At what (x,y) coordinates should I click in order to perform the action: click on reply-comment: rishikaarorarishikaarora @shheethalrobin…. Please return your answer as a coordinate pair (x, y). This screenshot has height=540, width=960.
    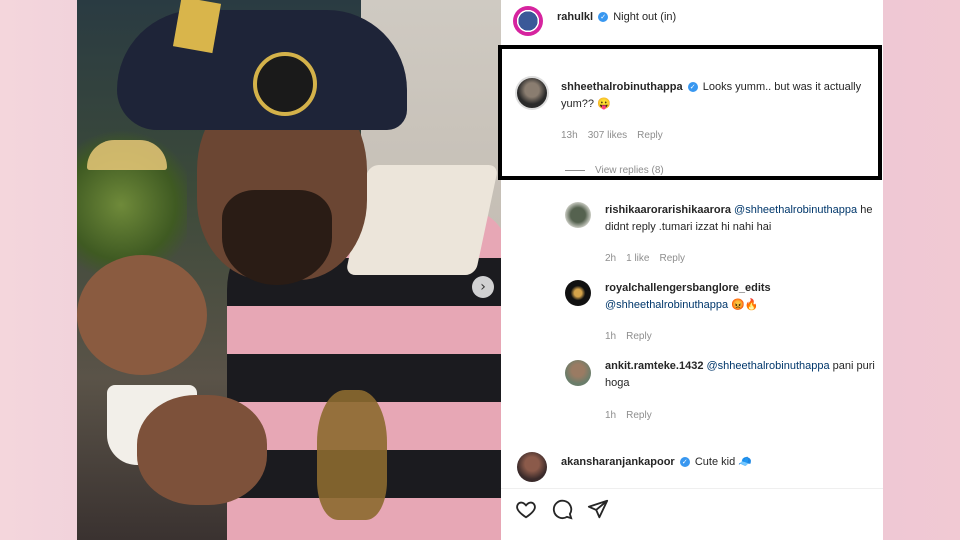
    Looking at the image, I should click on (743, 219).